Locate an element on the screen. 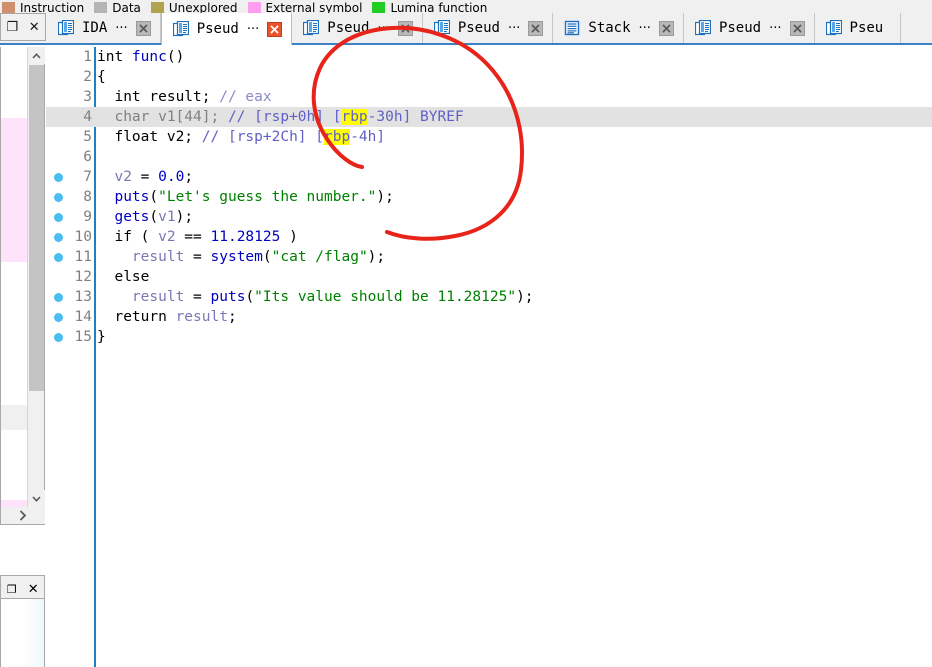 This screenshot has width=932, height=667. code-token: ); is located at coordinates (376, 257).